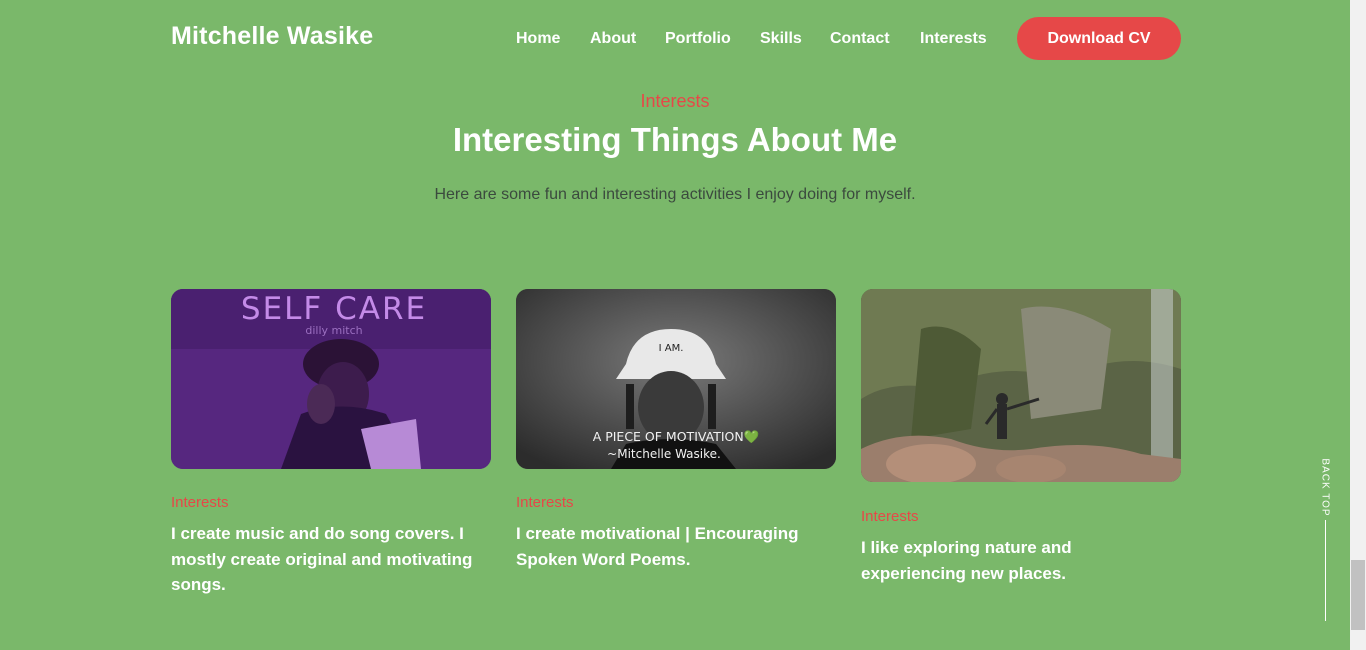 The image size is (1366, 650). What do you see at coordinates (664, 454) in the screenshot?
I see `poem-caption-sub: ~Mitchelle Wasike.` at bounding box center [664, 454].